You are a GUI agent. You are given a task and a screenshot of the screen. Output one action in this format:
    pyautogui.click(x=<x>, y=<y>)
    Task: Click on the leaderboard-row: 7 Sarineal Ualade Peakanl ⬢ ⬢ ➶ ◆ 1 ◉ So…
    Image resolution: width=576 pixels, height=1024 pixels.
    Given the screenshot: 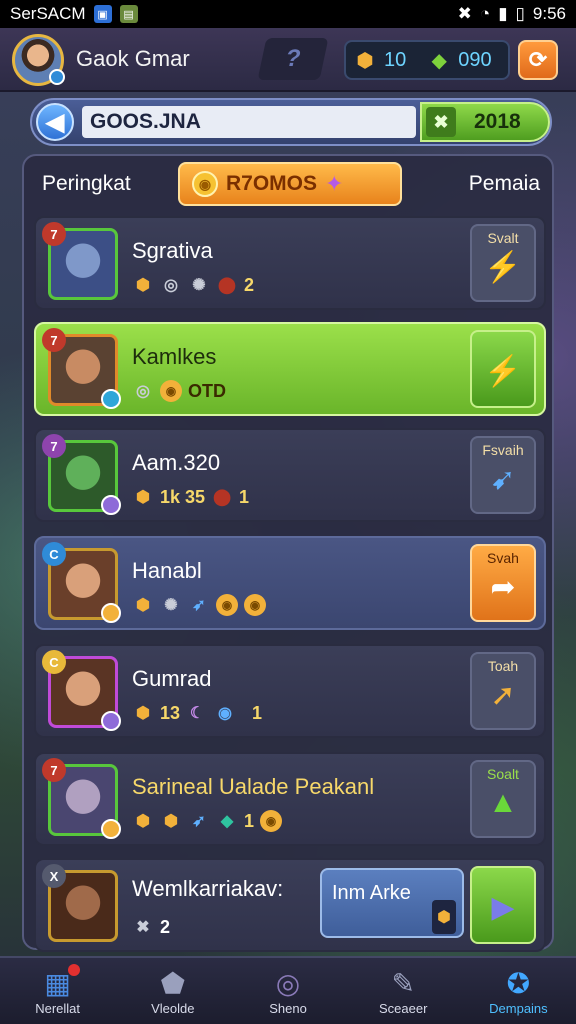 What is the action you would take?
    pyautogui.click(x=290, y=799)
    